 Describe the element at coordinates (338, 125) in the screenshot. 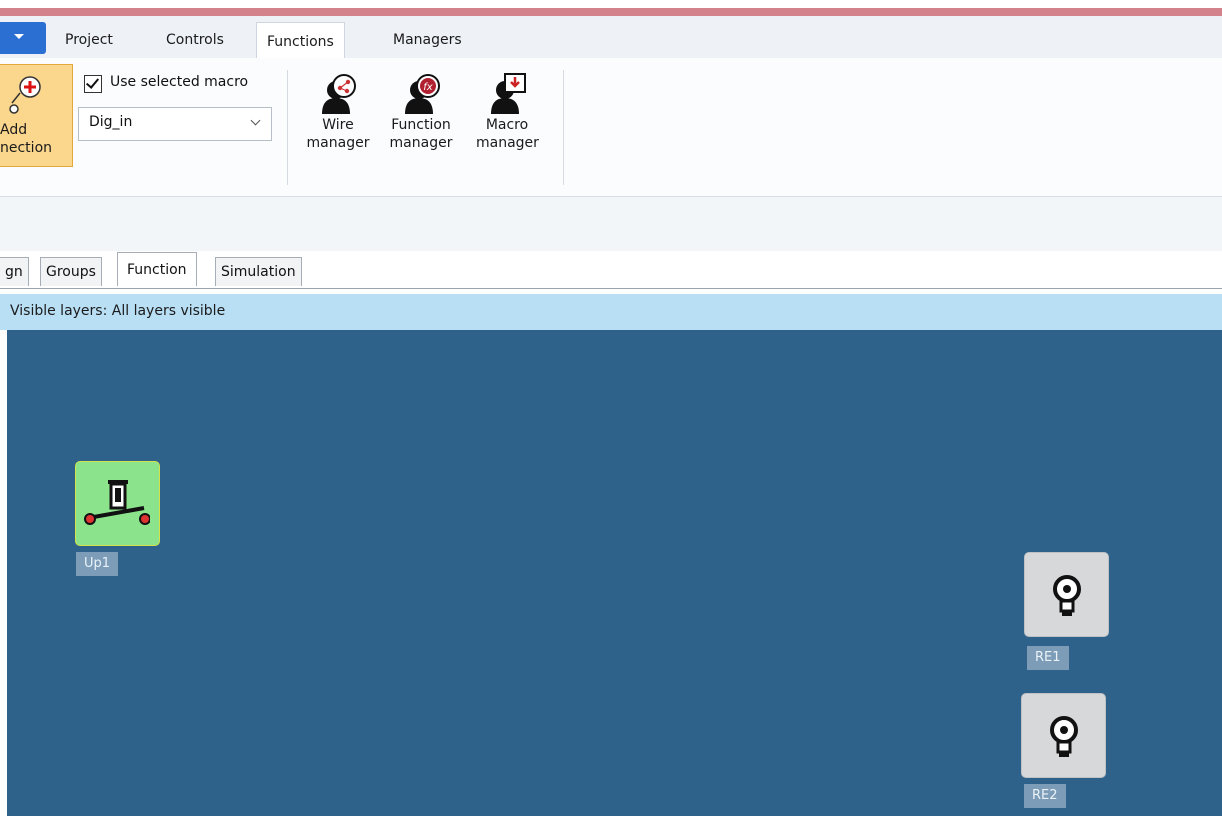

I see `wire-manager-label-1: Wire` at that location.